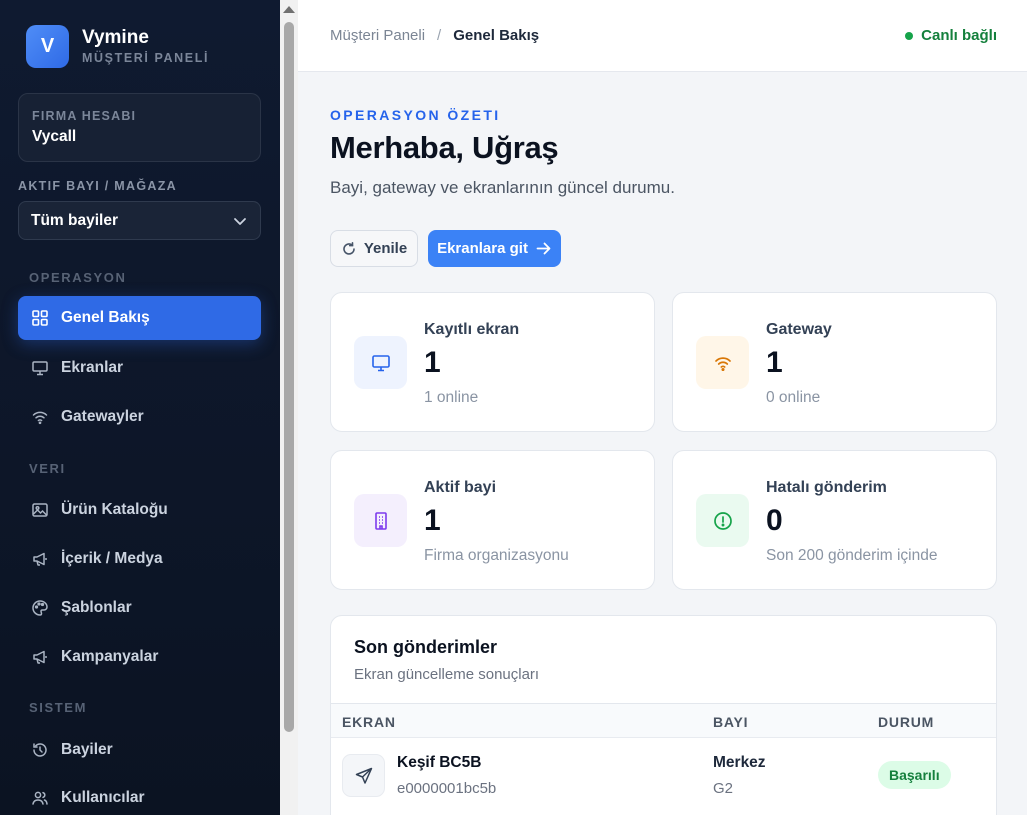  I want to click on column-header-status: DURUM, so click(906, 722).